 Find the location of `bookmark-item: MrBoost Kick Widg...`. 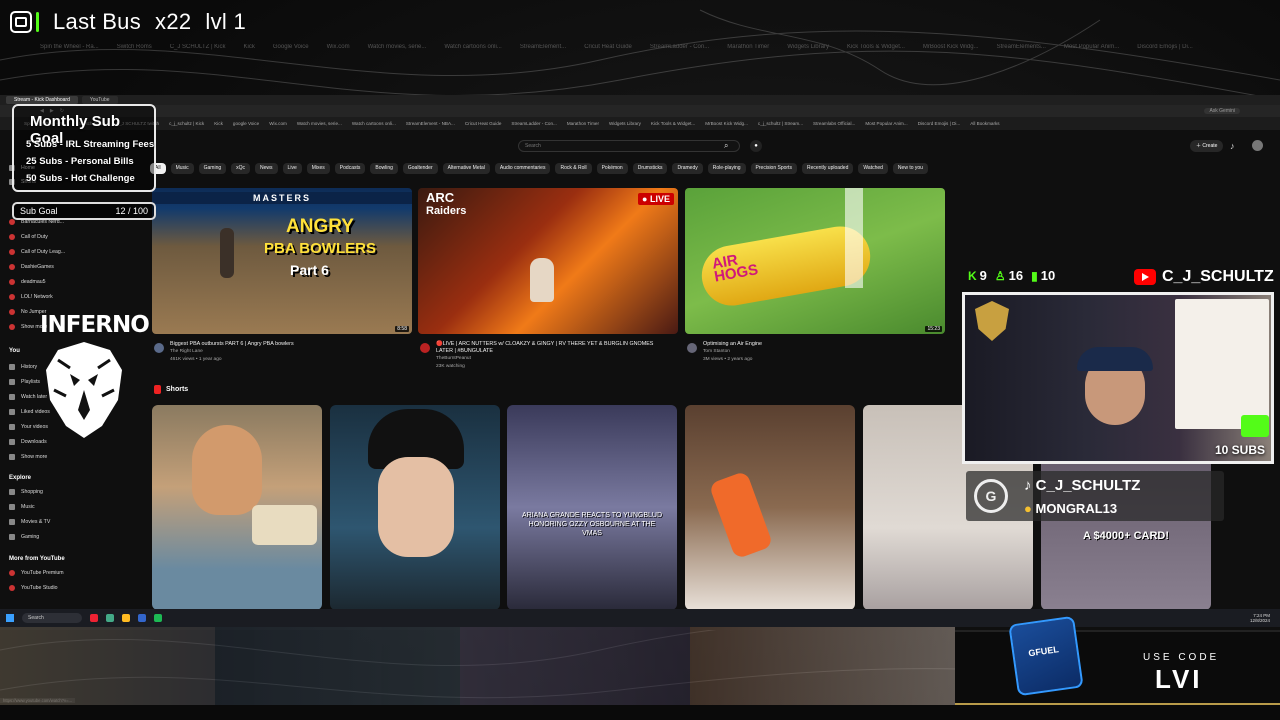

bookmark-item: MrBoost Kick Widg... is located at coordinates (726, 123).